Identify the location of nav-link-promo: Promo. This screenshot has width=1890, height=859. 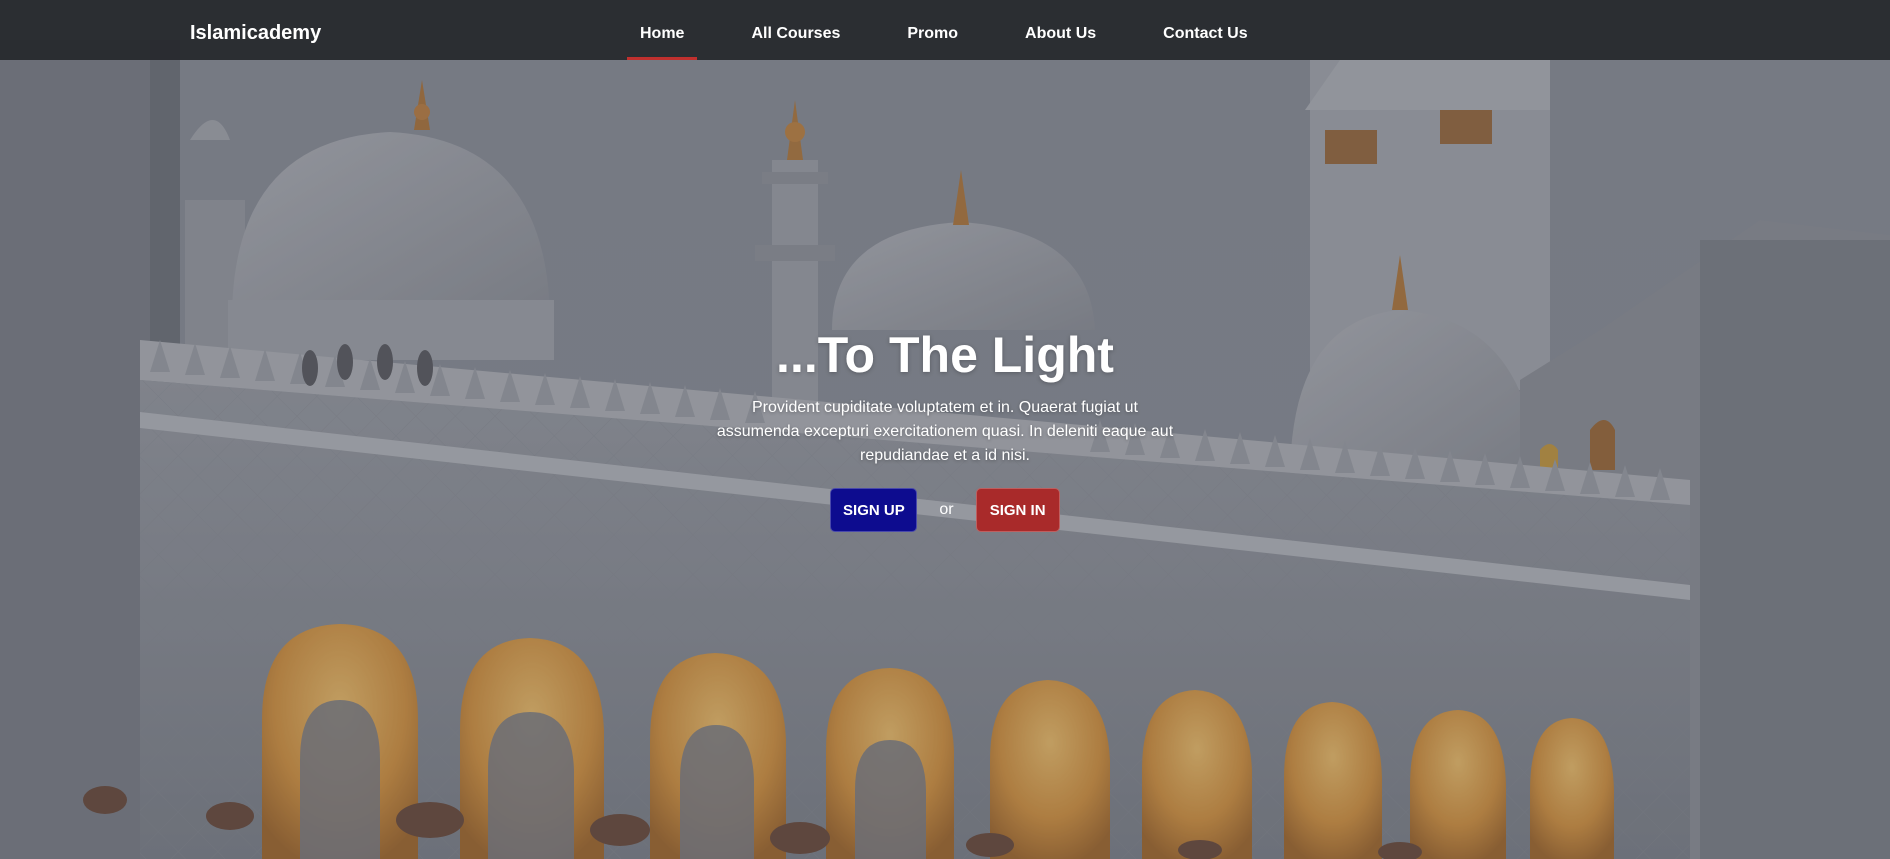
(932, 30).